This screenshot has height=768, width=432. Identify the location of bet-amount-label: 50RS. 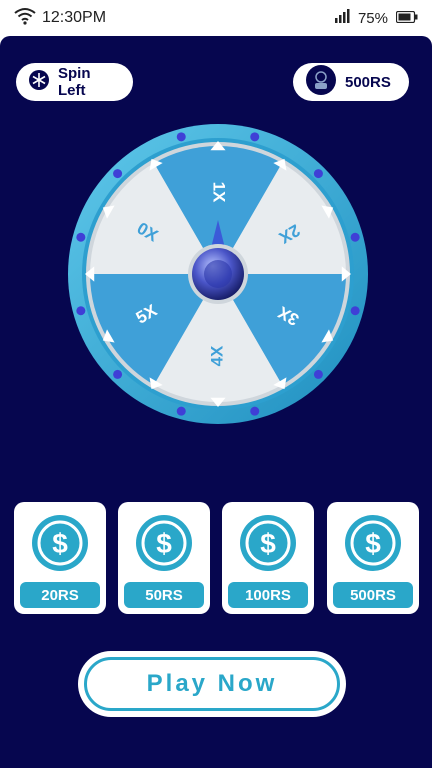
(164, 595).